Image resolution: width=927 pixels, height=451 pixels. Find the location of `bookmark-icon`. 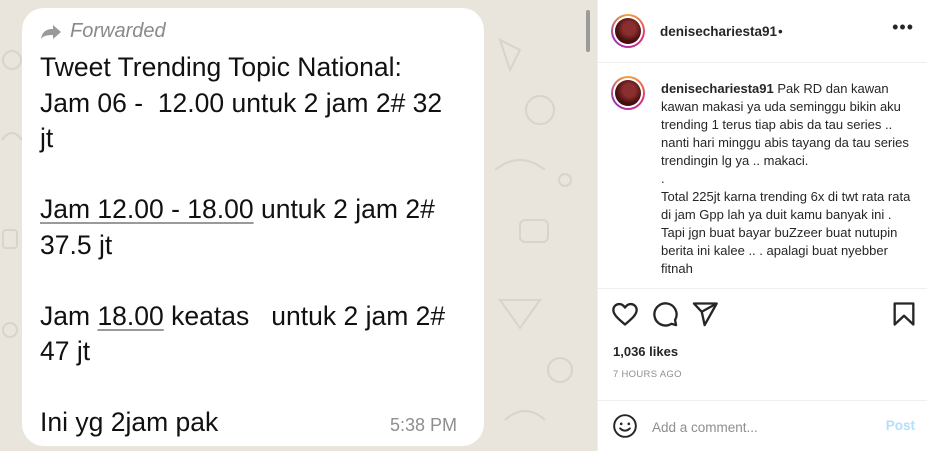

bookmark-icon is located at coordinates (904, 314).